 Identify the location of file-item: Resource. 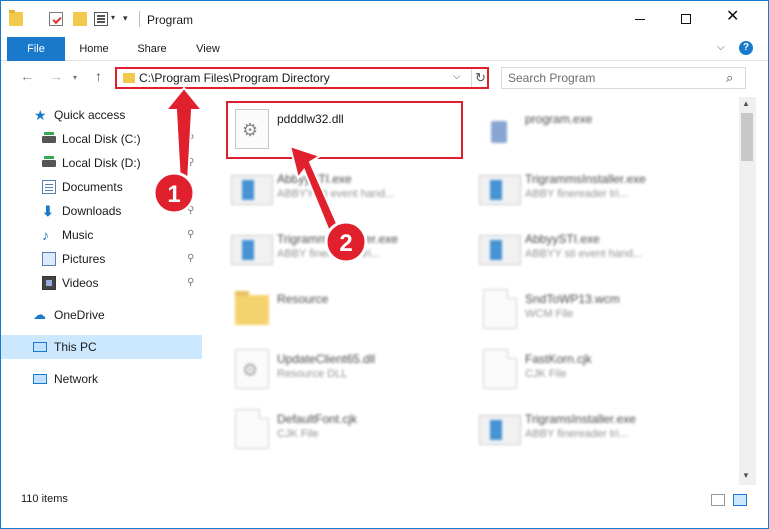
(351, 311).